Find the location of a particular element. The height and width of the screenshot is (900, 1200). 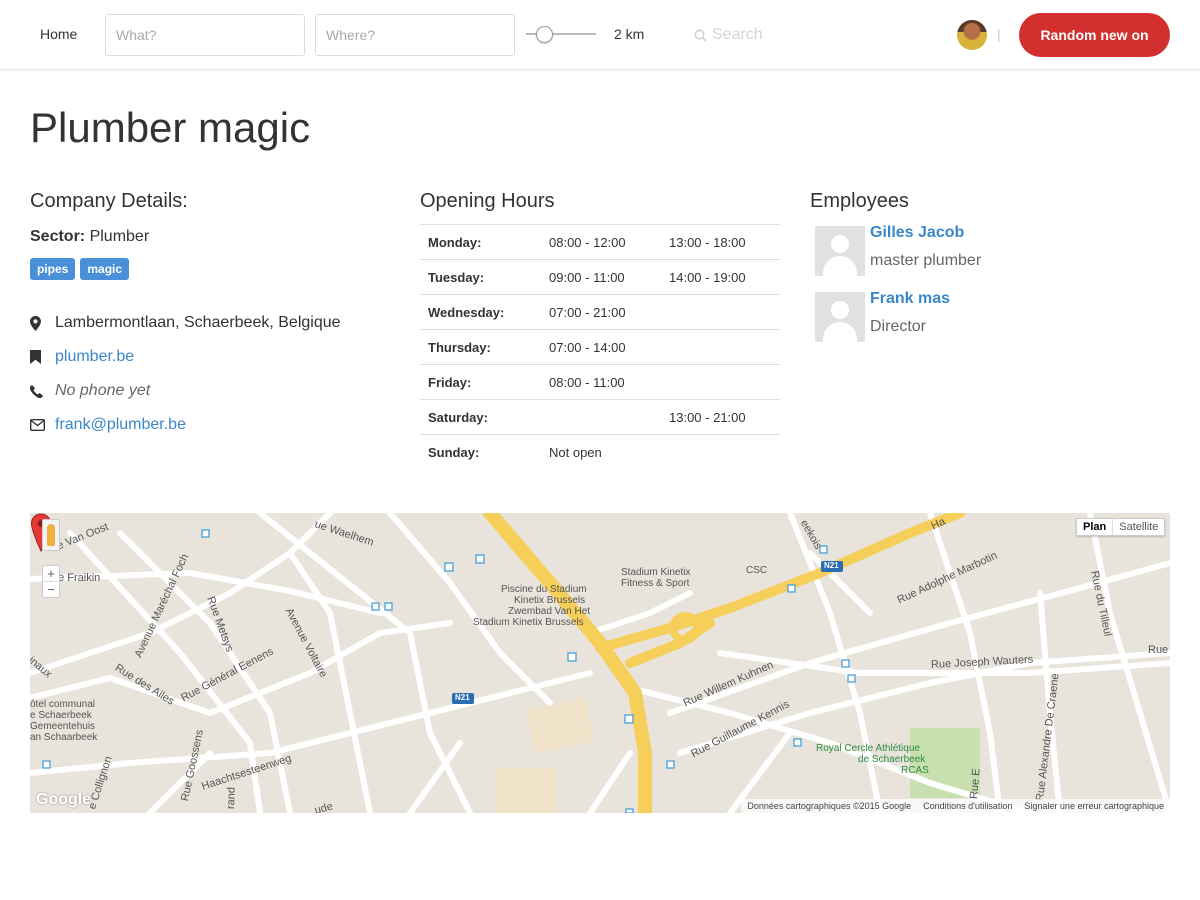

email-row: frank@plumber.be is located at coordinates (210, 425).